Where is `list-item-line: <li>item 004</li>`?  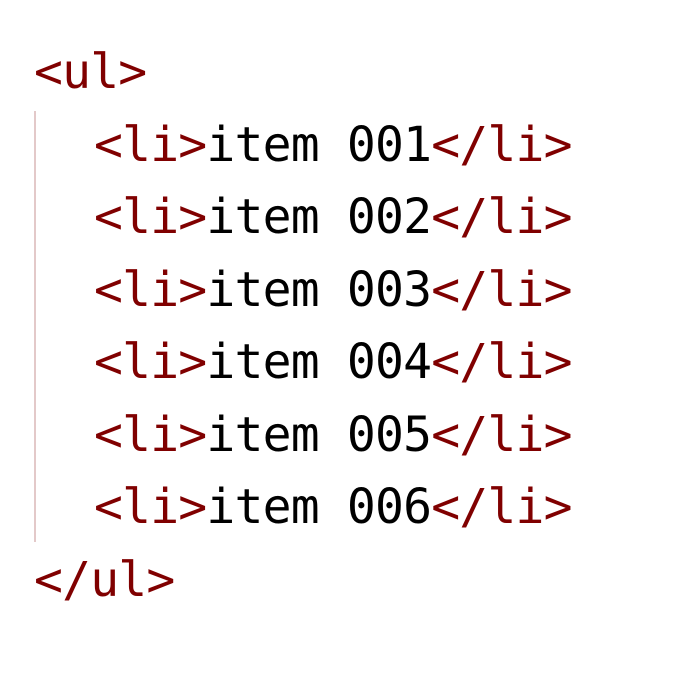 list-item-line: <li>item 004</li> is located at coordinates (333, 362).